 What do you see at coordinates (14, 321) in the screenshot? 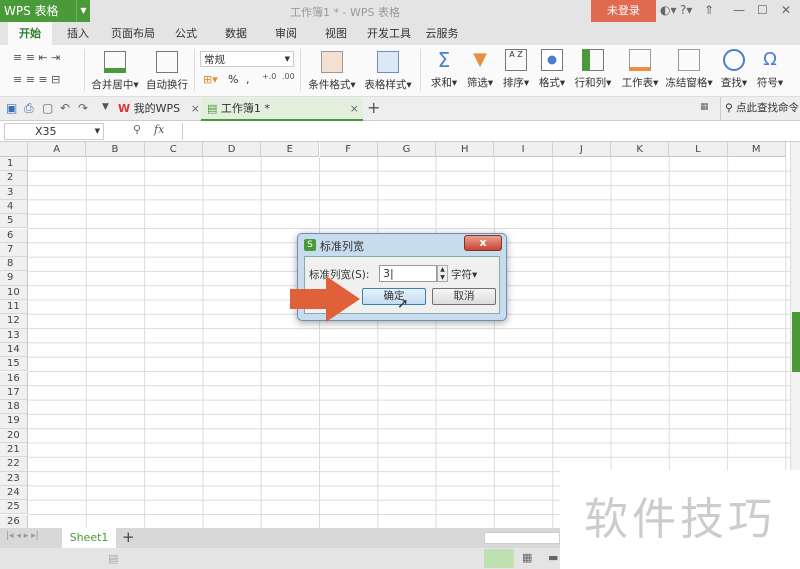
I see `row-header: 12` at bounding box center [14, 321].